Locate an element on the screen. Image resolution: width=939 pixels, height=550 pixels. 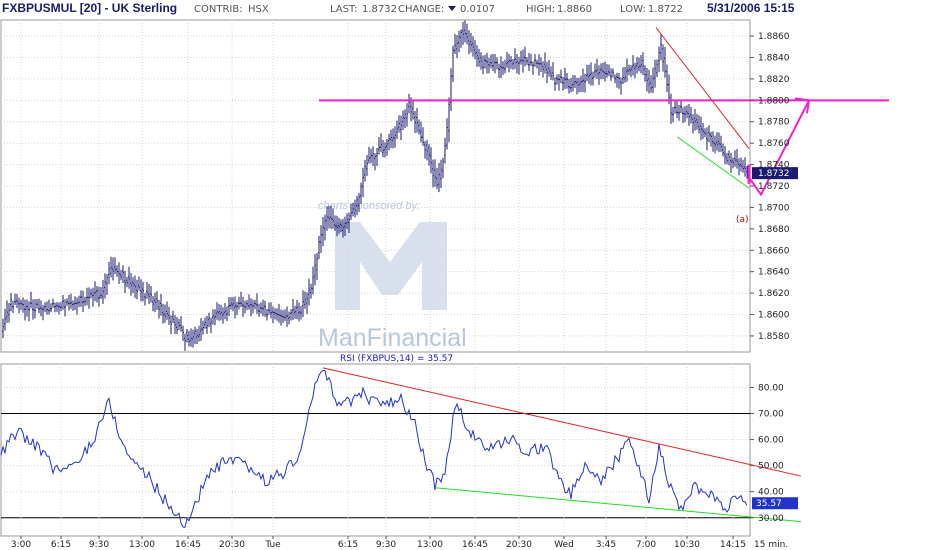
price-tick-label: 1.8860 is located at coordinates (774, 37).